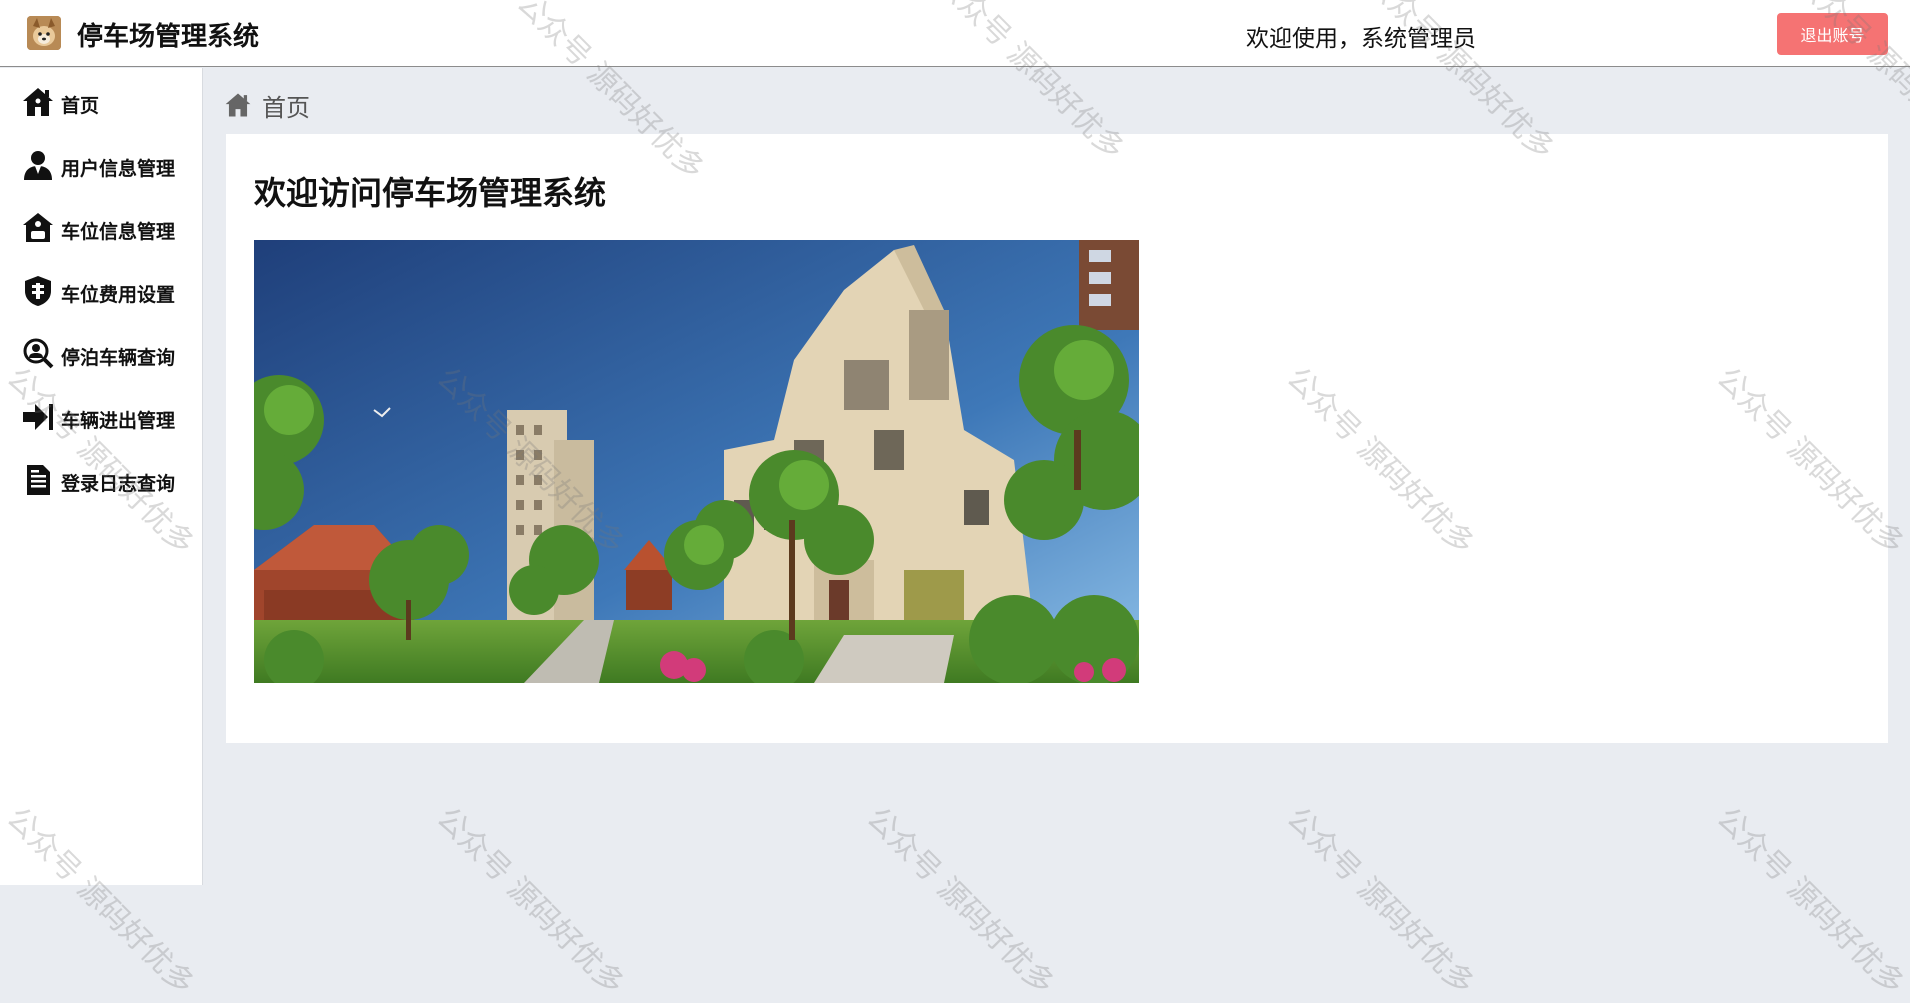  I want to click on document-icon, so click(38, 480).